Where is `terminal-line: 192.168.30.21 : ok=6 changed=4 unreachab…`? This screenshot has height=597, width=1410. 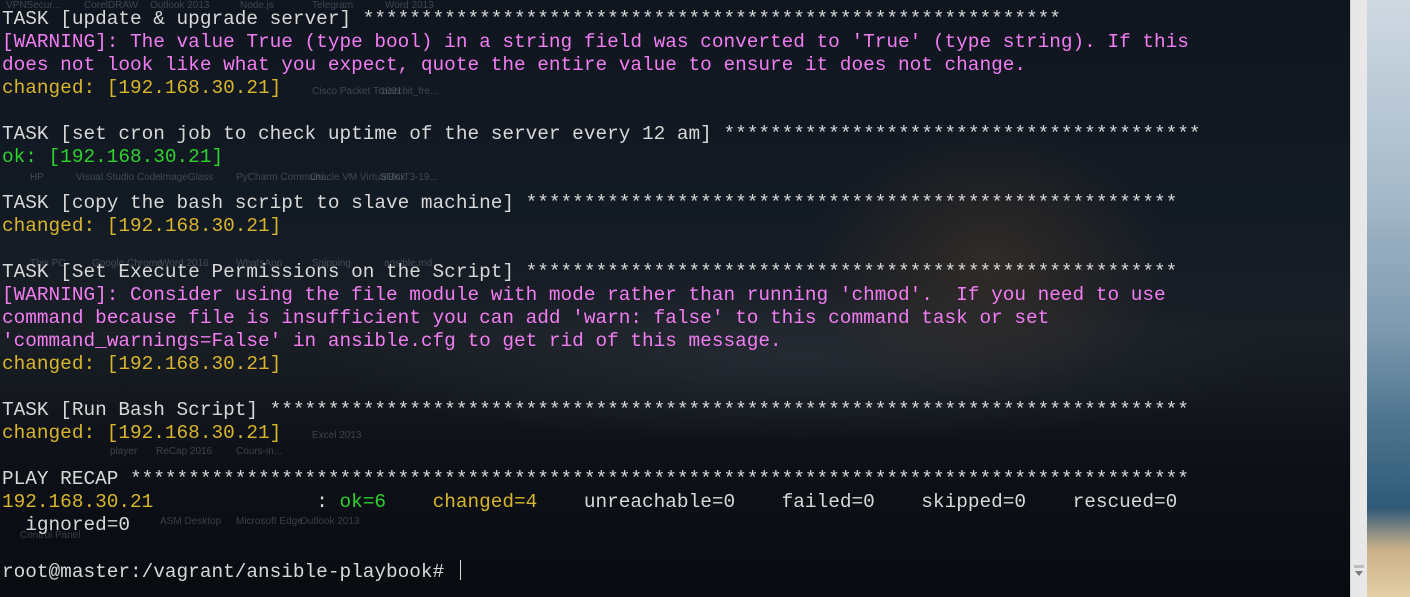
terminal-line: 192.168.30.21 : ok=6 changed=4 unreachab… is located at coordinates (673, 502).